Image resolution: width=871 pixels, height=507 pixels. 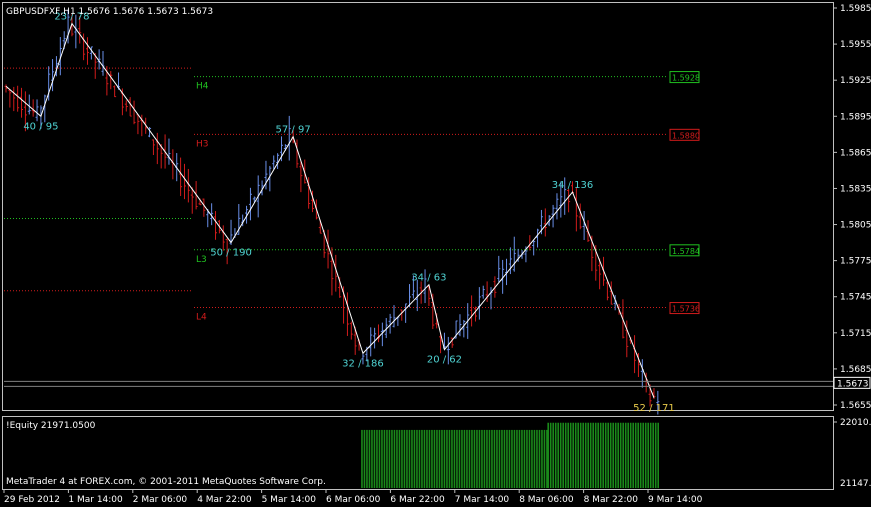 I want to click on time-tick-label: 9 Mar 14:00, so click(x=675, y=500).